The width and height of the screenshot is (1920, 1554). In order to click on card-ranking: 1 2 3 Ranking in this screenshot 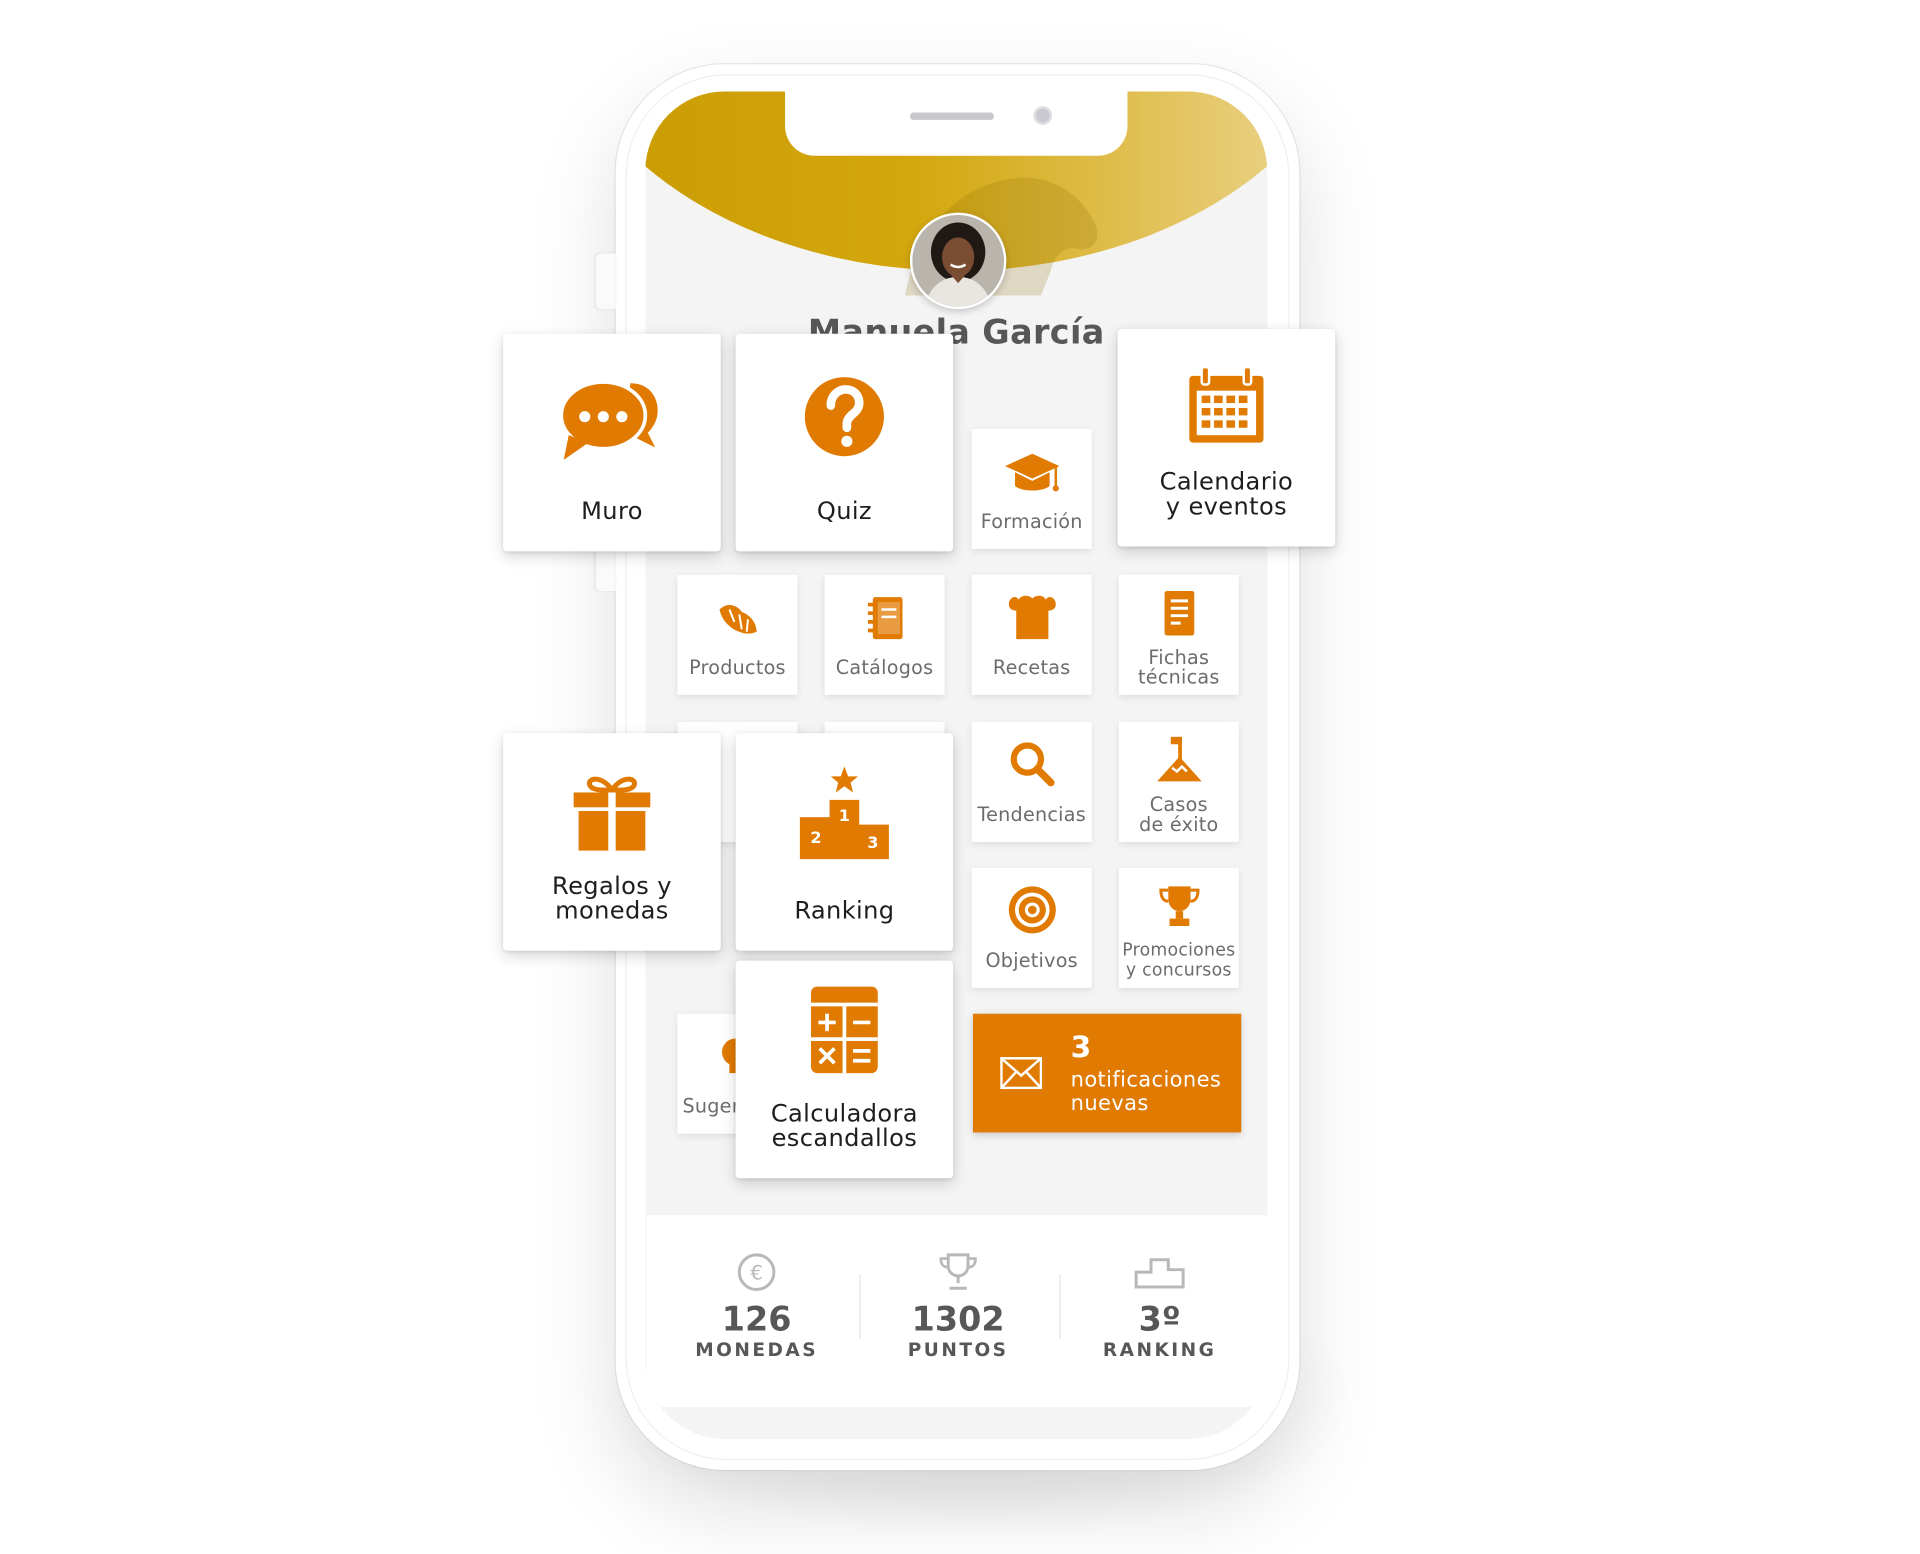, I will do `click(844, 842)`.